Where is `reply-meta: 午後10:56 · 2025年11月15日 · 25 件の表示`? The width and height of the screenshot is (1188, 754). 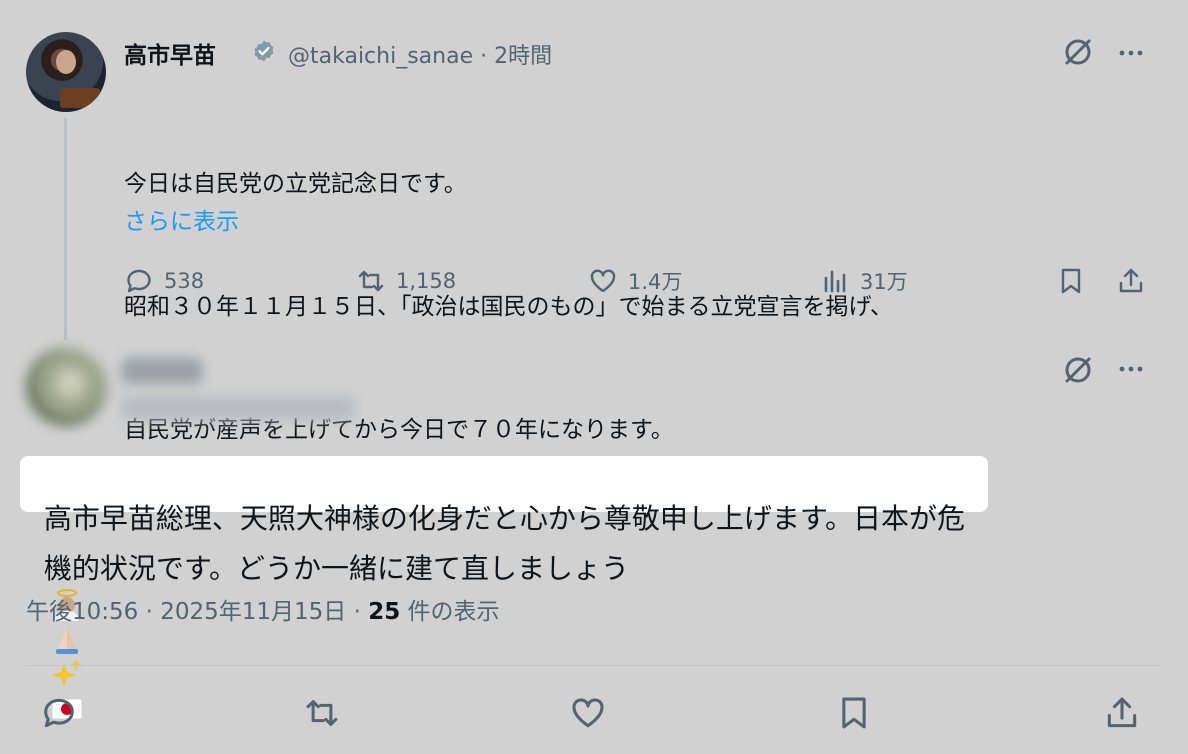 reply-meta: 午後10:56 · 2025年11月15日 · 25 件の表示 is located at coordinates (263, 609).